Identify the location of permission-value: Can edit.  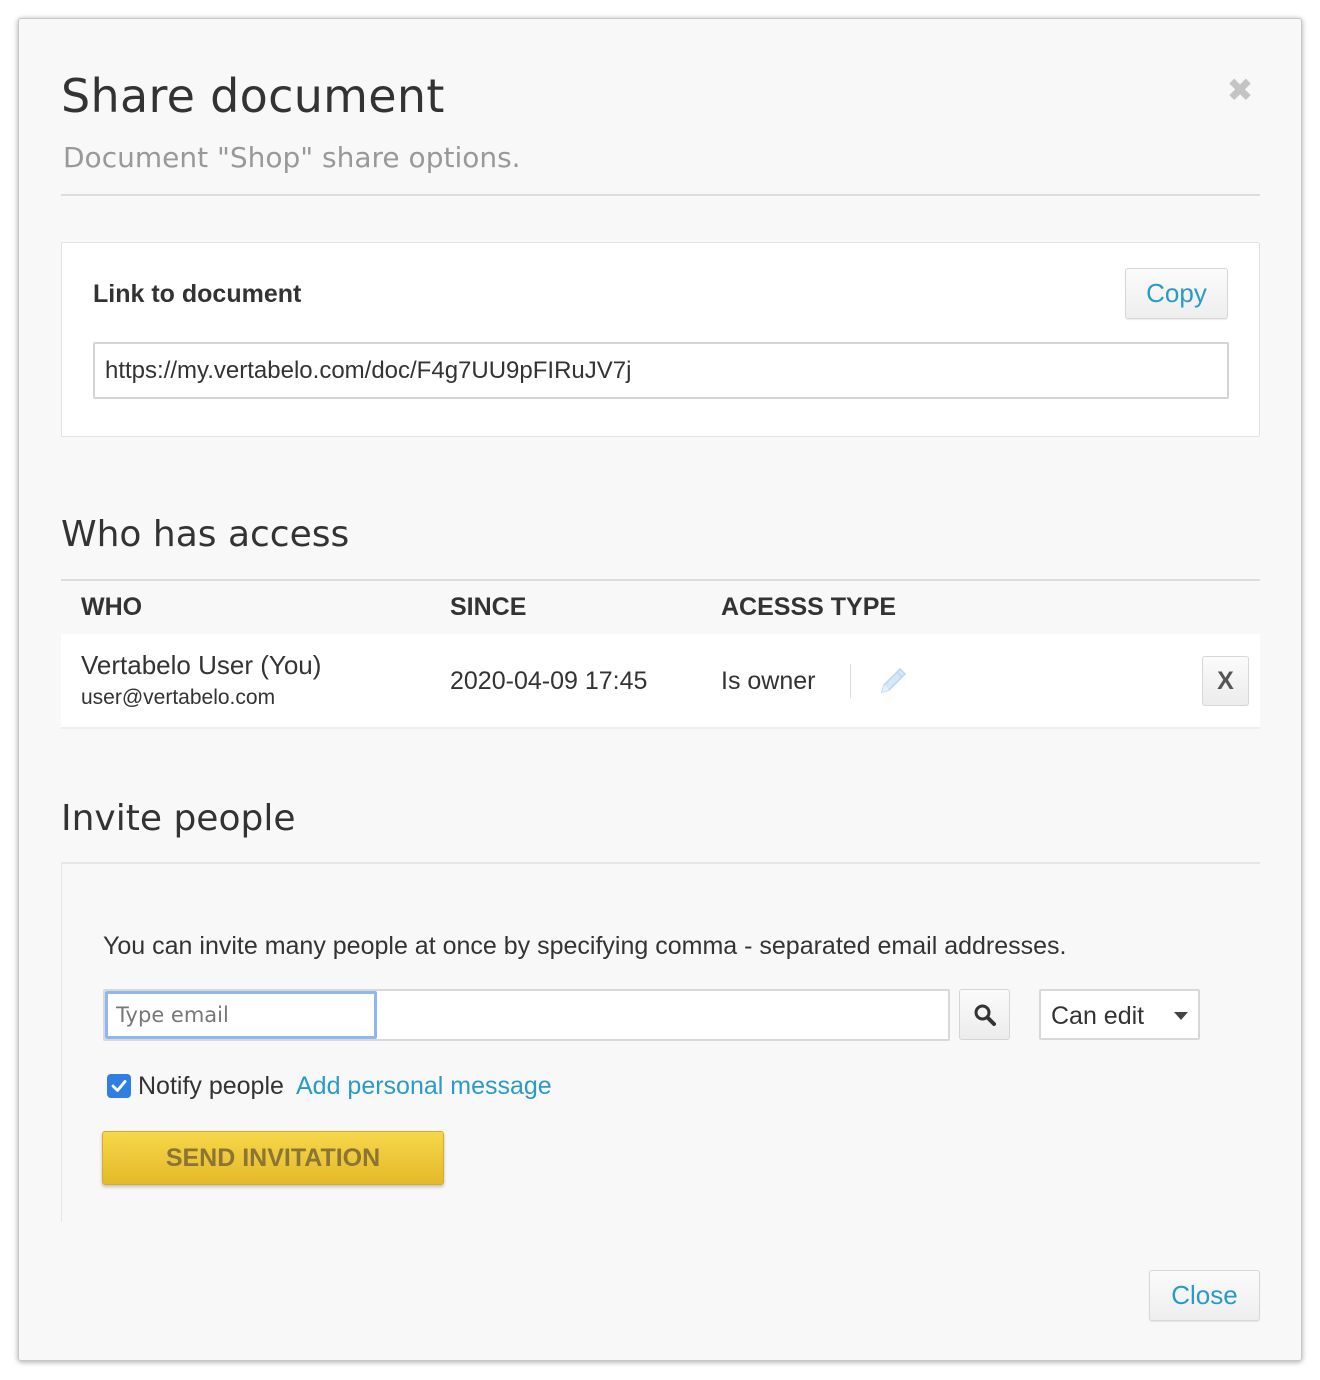
(1098, 1016).